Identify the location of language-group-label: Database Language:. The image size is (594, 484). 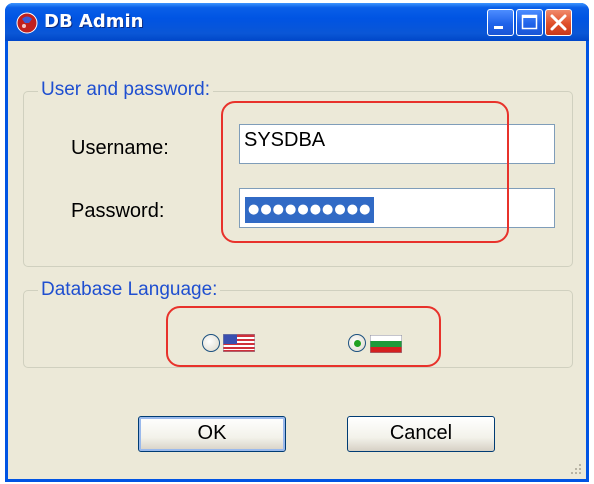
(129, 290).